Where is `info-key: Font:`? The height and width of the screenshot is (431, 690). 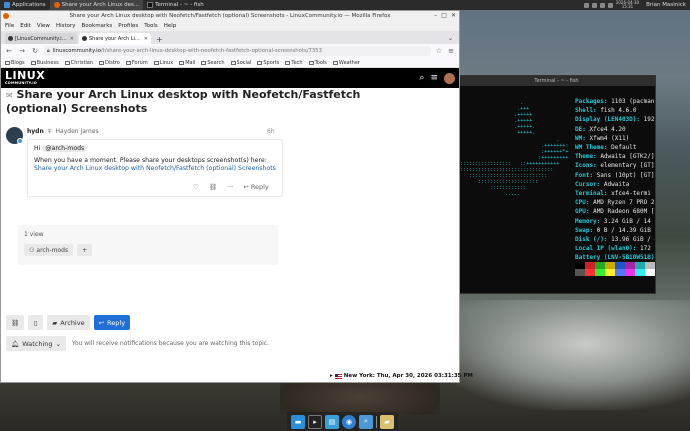
info-key: Font: is located at coordinates (584, 175).